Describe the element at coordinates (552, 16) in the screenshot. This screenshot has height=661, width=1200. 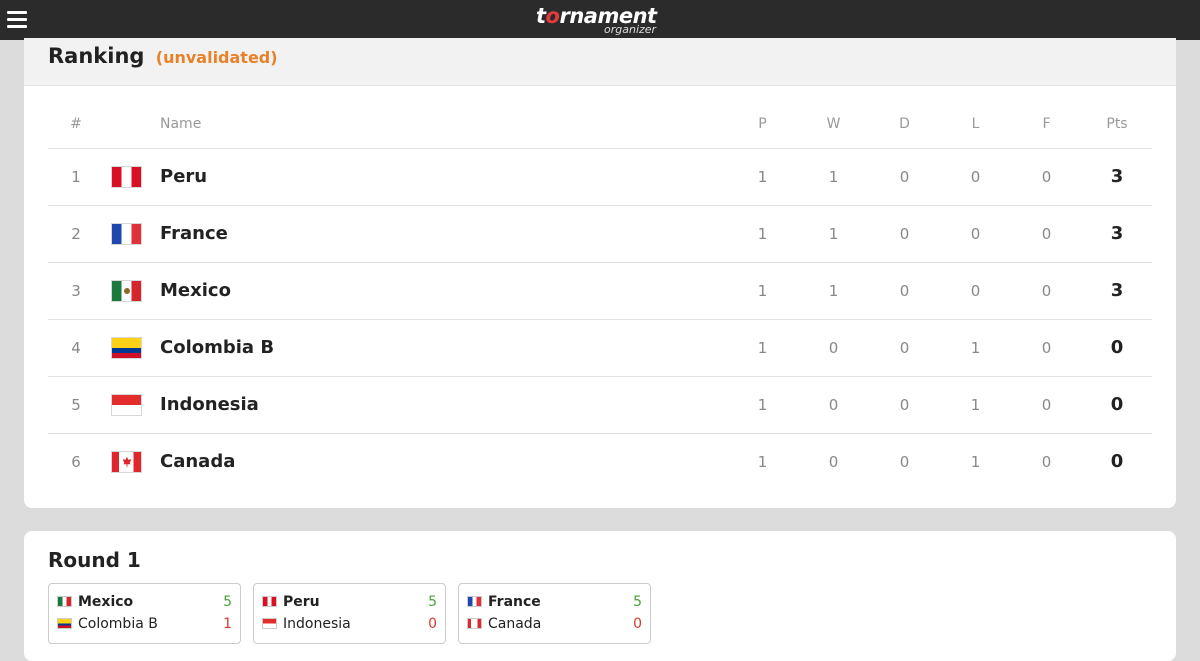
I see `logo-ring-icon: o` at that location.